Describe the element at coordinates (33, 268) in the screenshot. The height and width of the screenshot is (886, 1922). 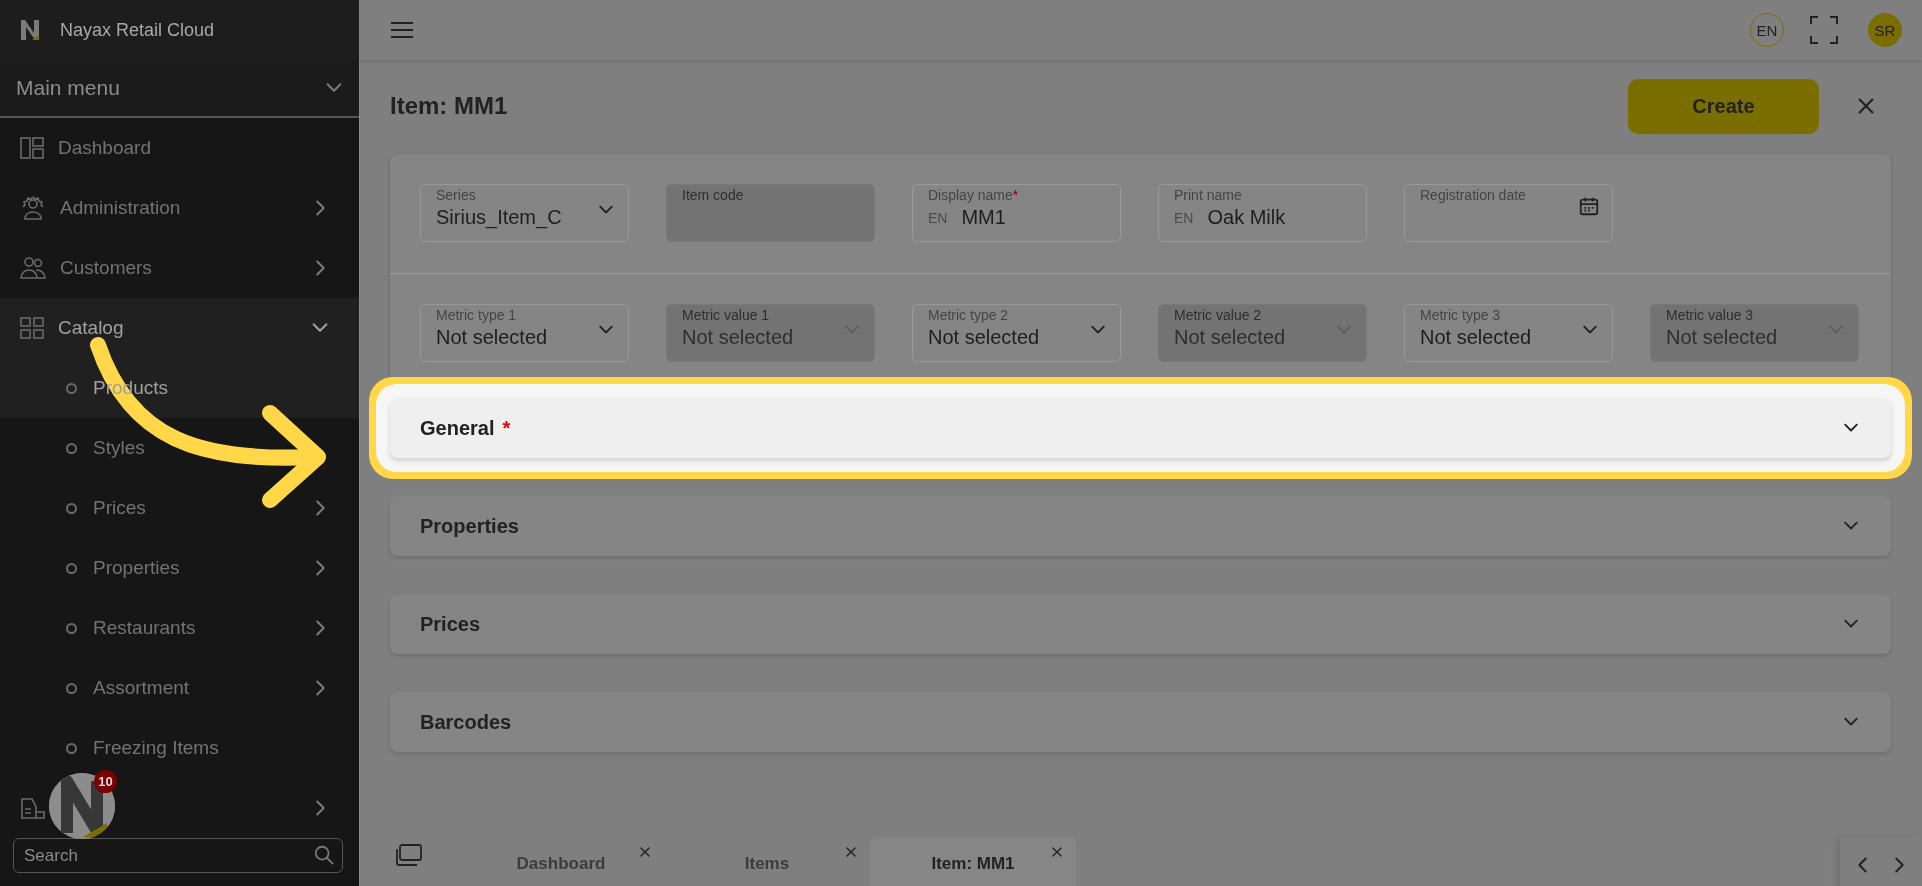
I see `people-icon` at that location.